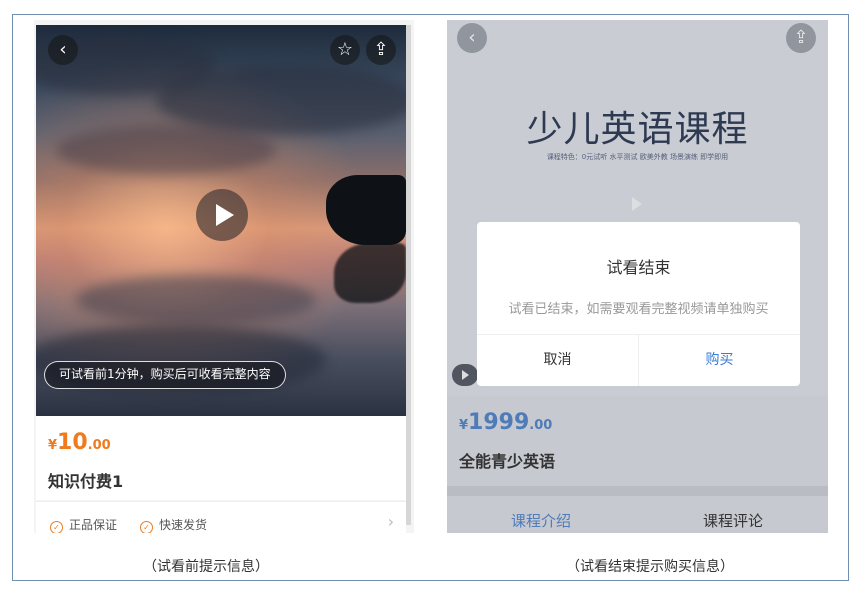  What do you see at coordinates (72, 442) in the screenshot?
I see `price-integer: 10` at bounding box center [72, 442].